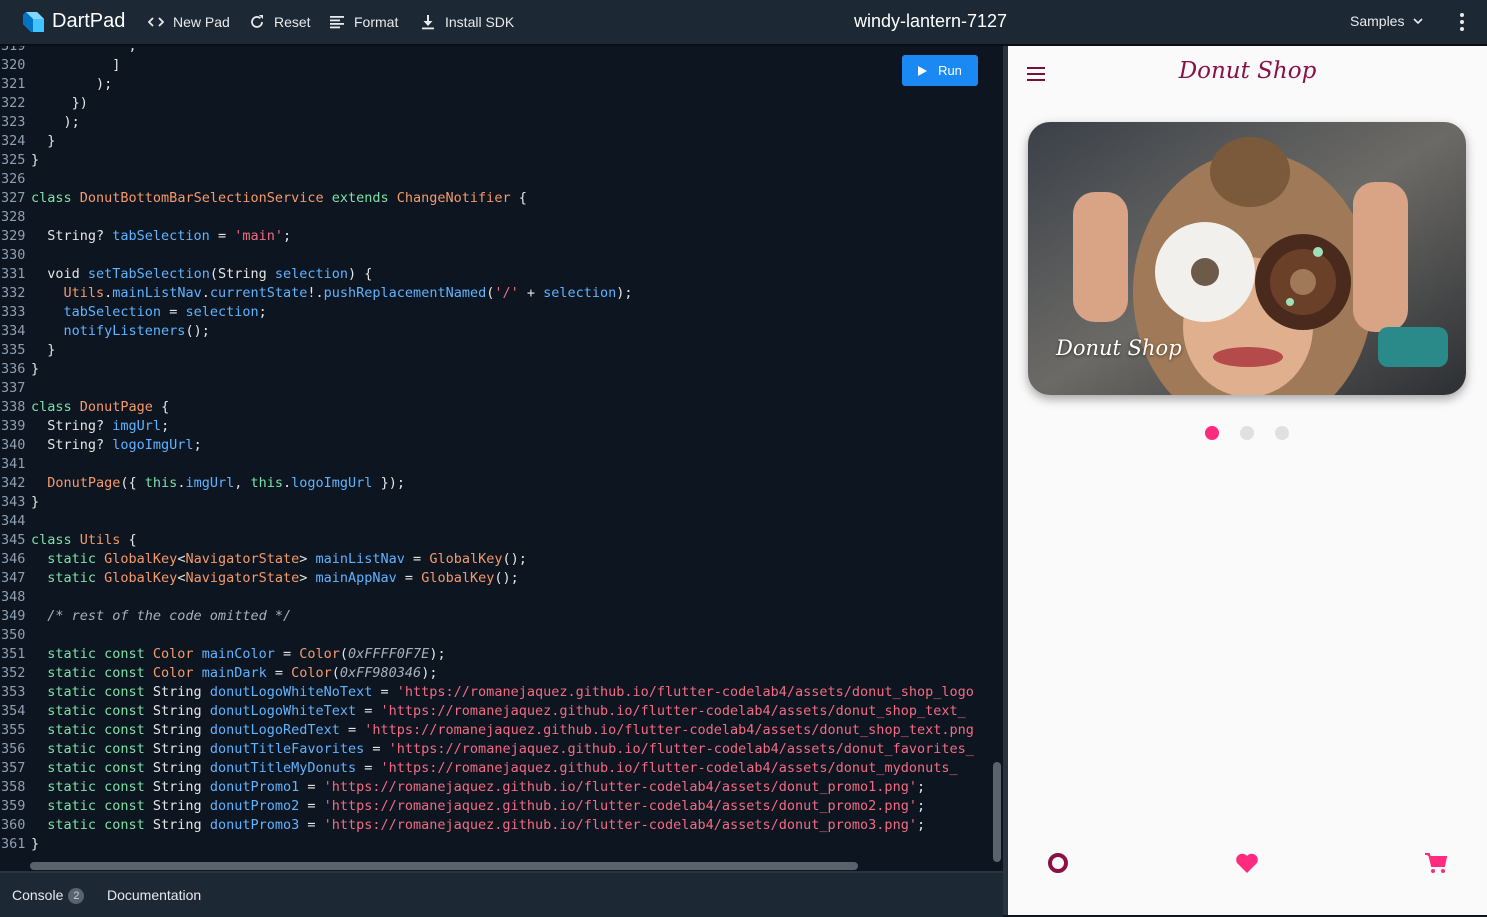 Image resolution: width=1487 pixels, height=917 pixels. Describe the element at coordinates (480, 22) in the screenshot. I see `install-sdk-label: Install SDK` at that location.